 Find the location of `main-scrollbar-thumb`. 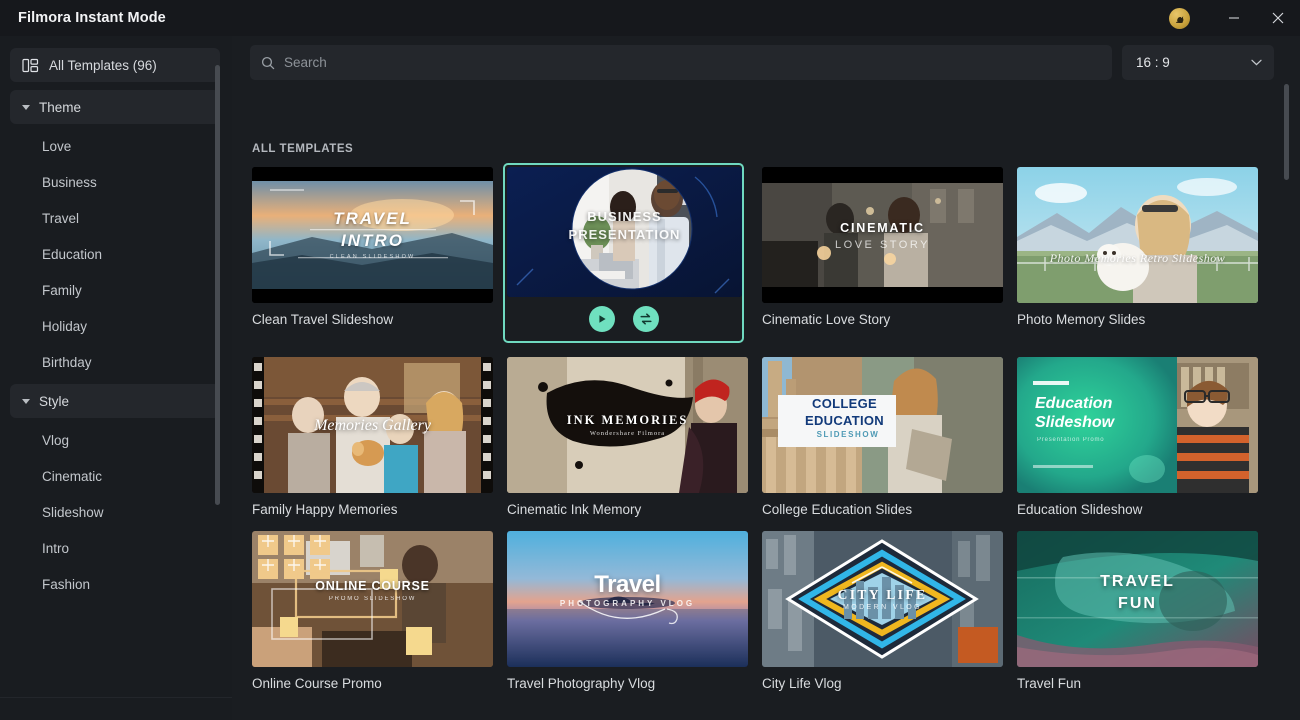

main-scrollbar-thumb is located at coordinates (1286, 132).